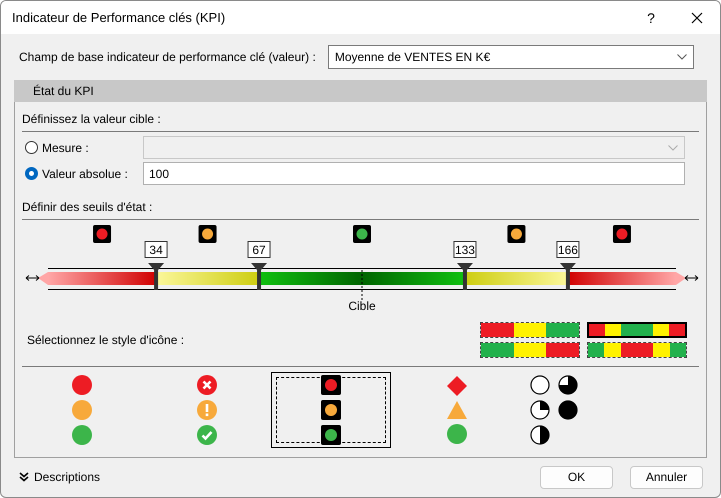 Image resolution: width=721 pixels, height=498 pixels. I want to click on section-tab: État du KPI, so click(360, 91).